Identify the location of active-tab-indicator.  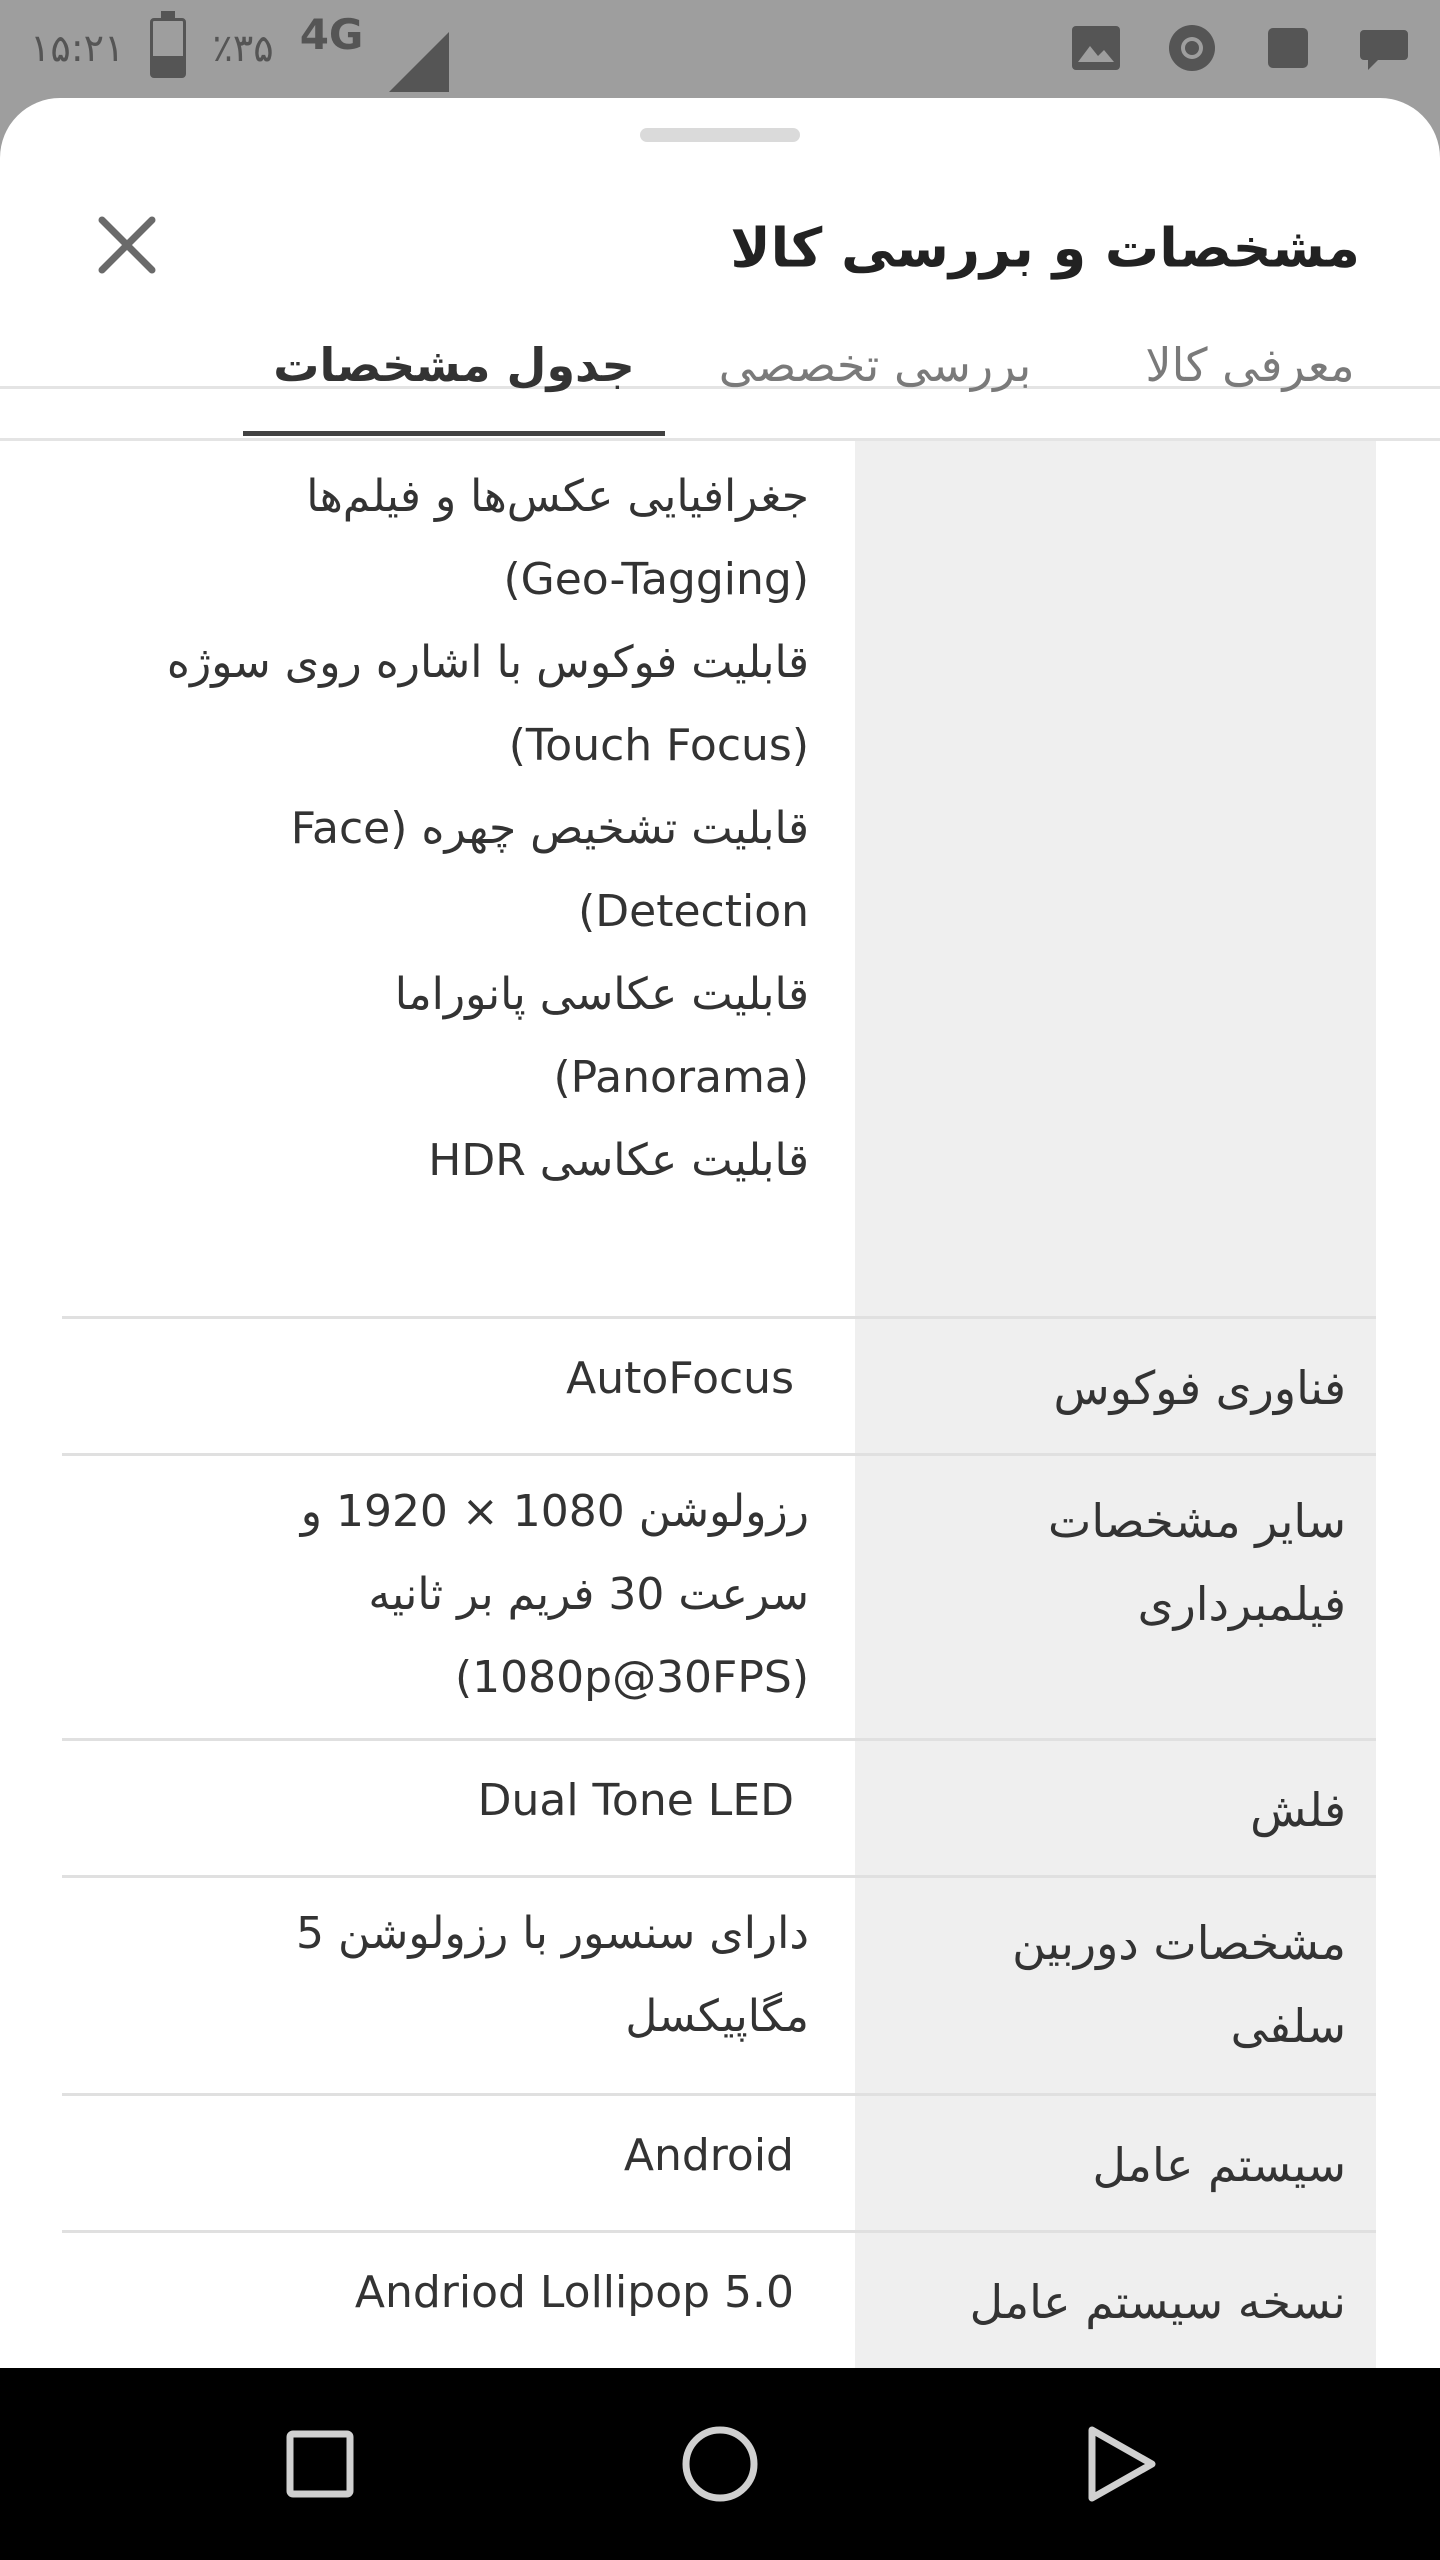
(454, 433).